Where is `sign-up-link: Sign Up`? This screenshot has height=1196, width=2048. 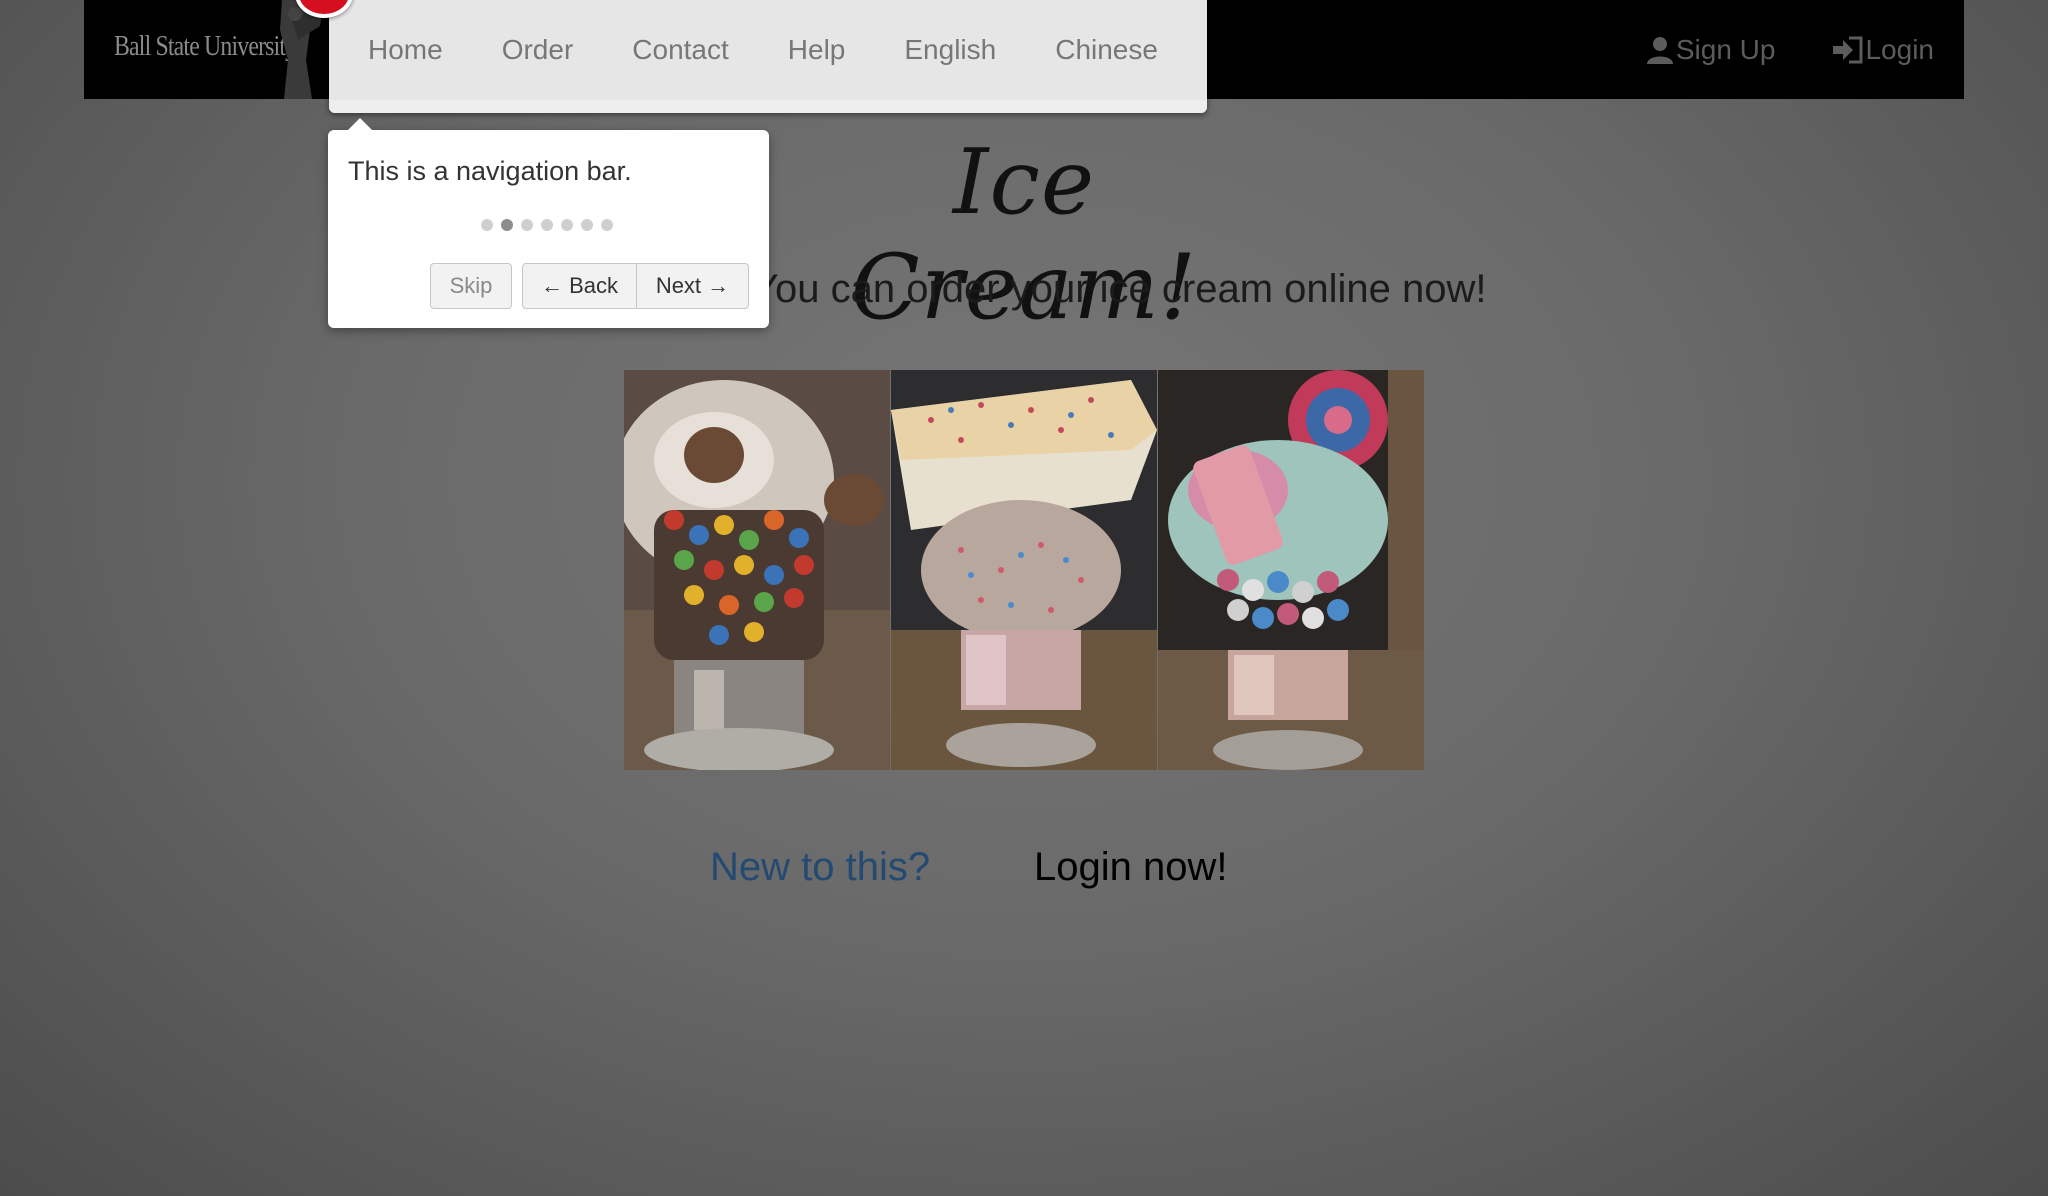 sign-up-link: Sign Up is located at coordinates (1711, 49).